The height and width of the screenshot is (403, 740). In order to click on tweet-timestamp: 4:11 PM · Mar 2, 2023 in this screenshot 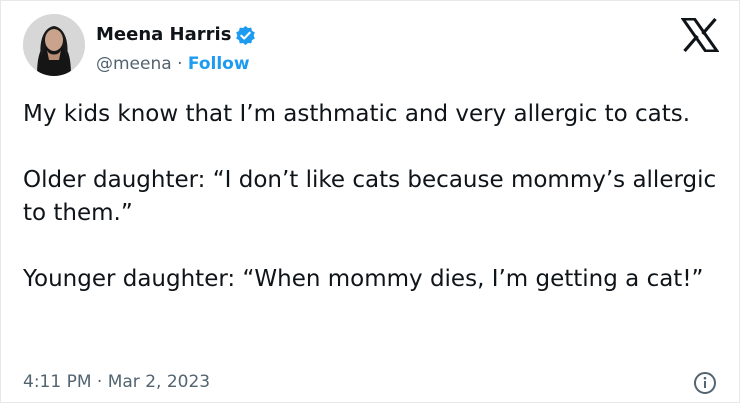, I will do `click(116, 382)`.